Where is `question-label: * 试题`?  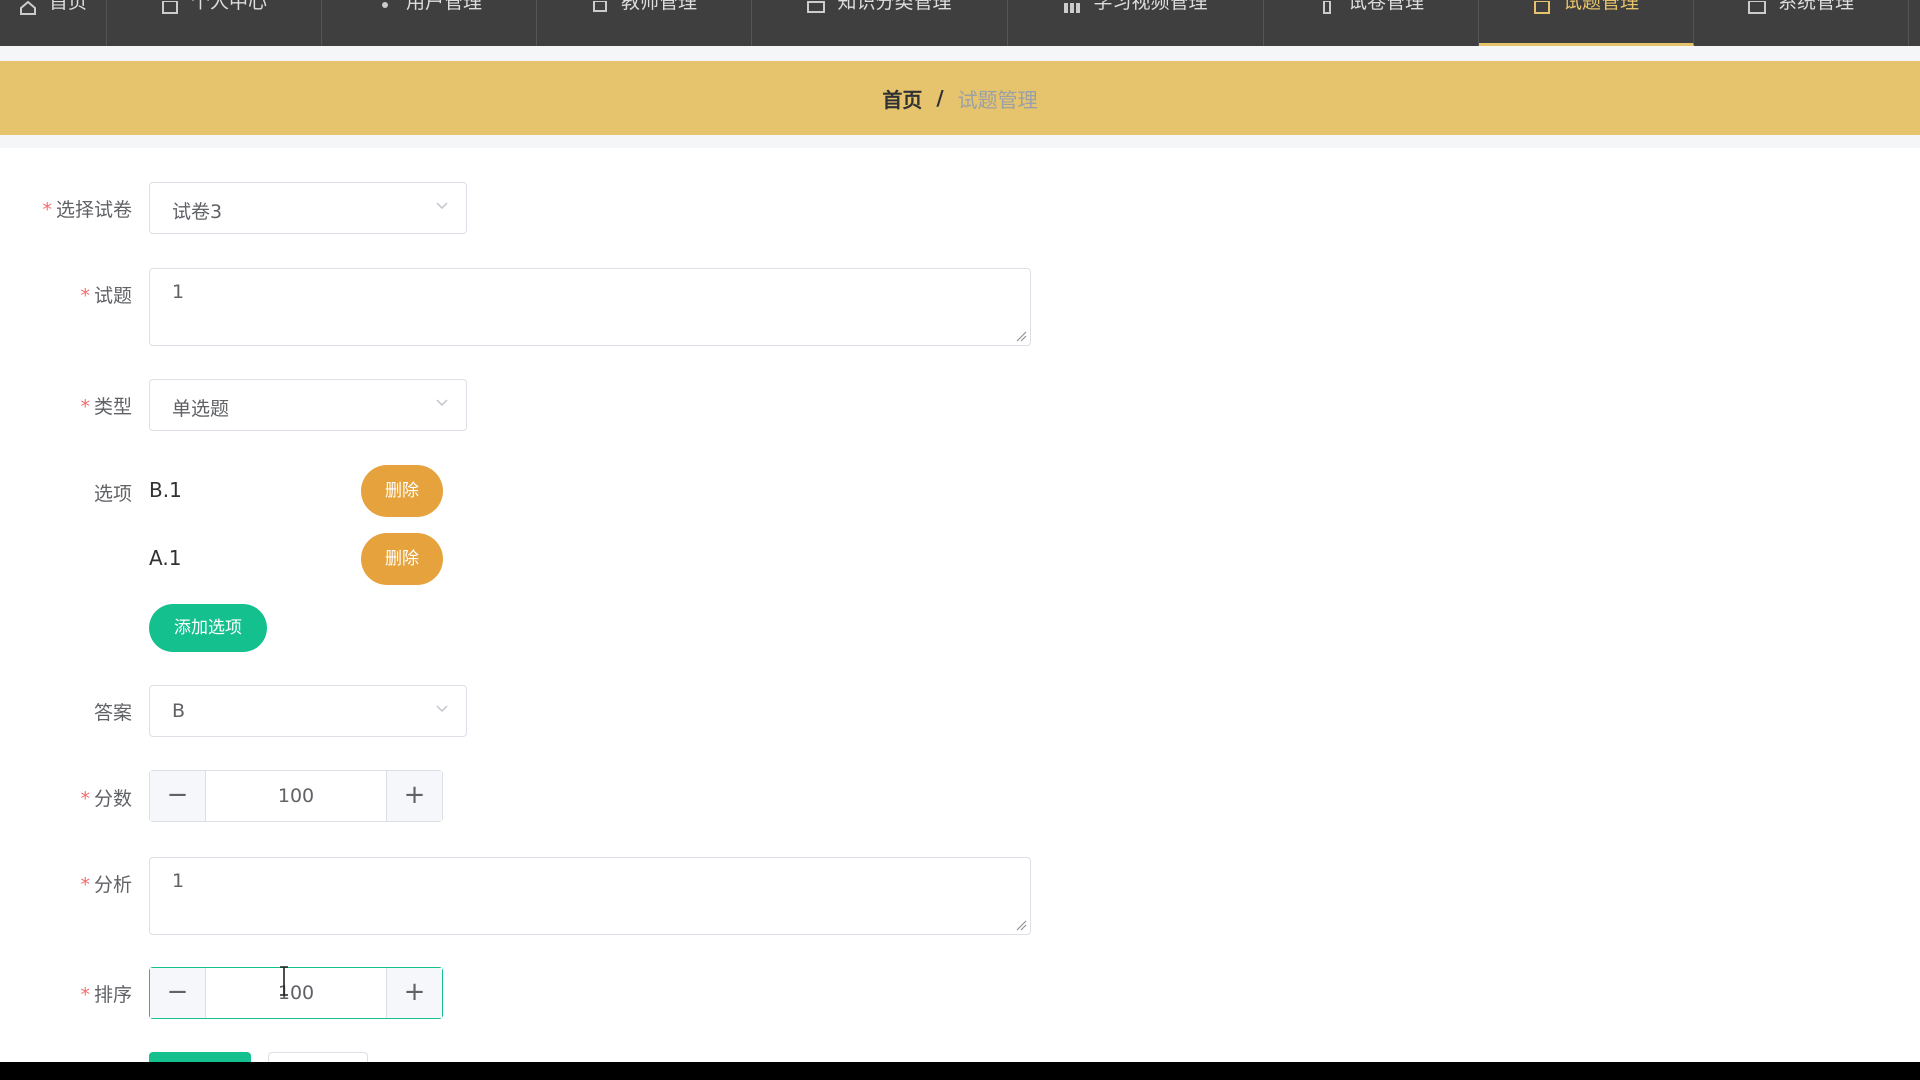
question-label: * 试题 is located at coordinates (106, 296).